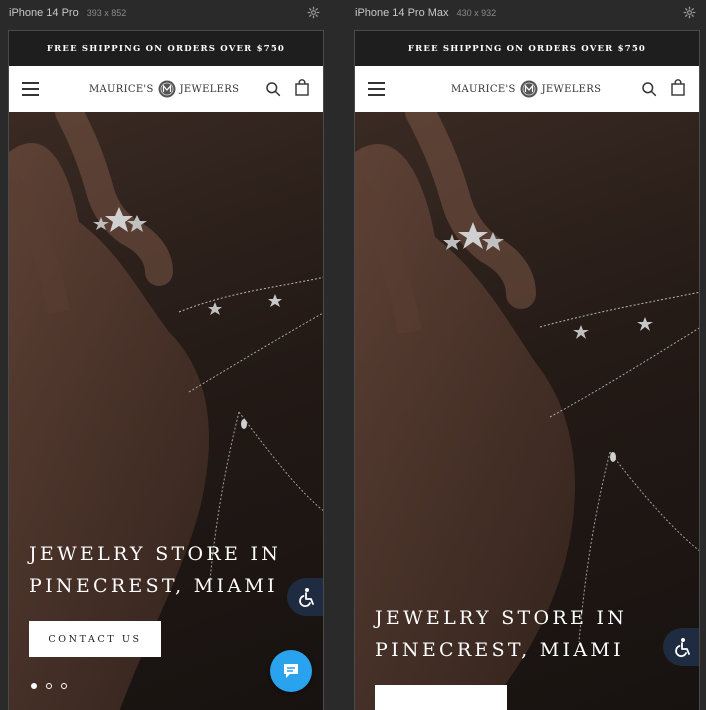 Image resolution: width=706 pixels, height=710 pixels. I want to click on device-dims: 393 x 852, so click(106, 13).